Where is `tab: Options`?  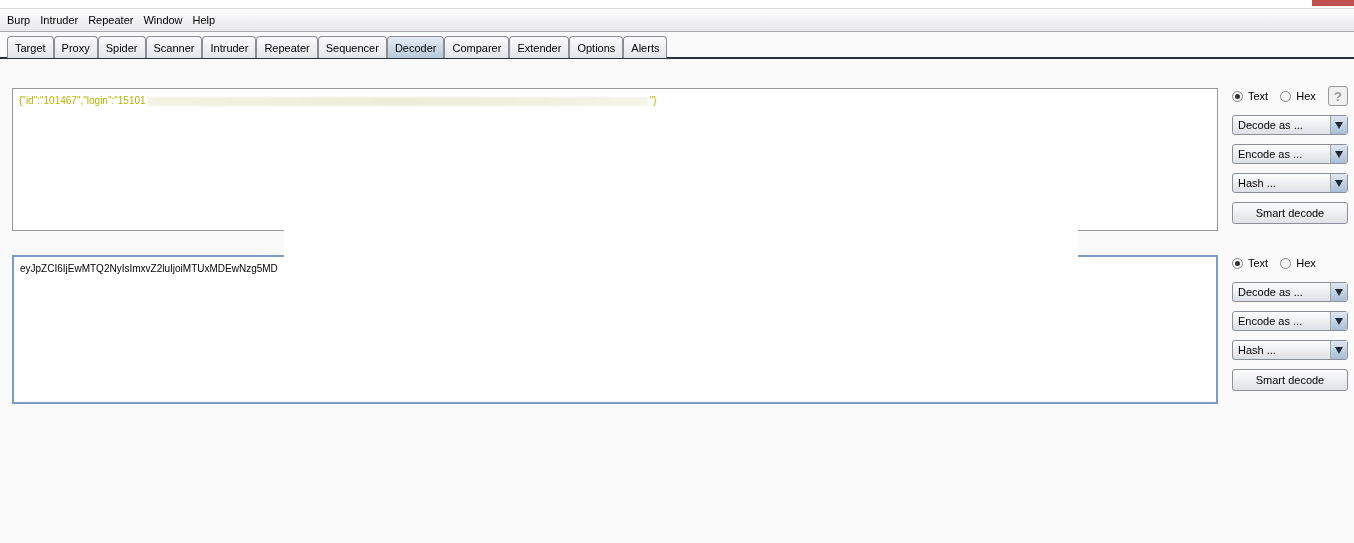
tab: Options is located at coordinates (596, 47).